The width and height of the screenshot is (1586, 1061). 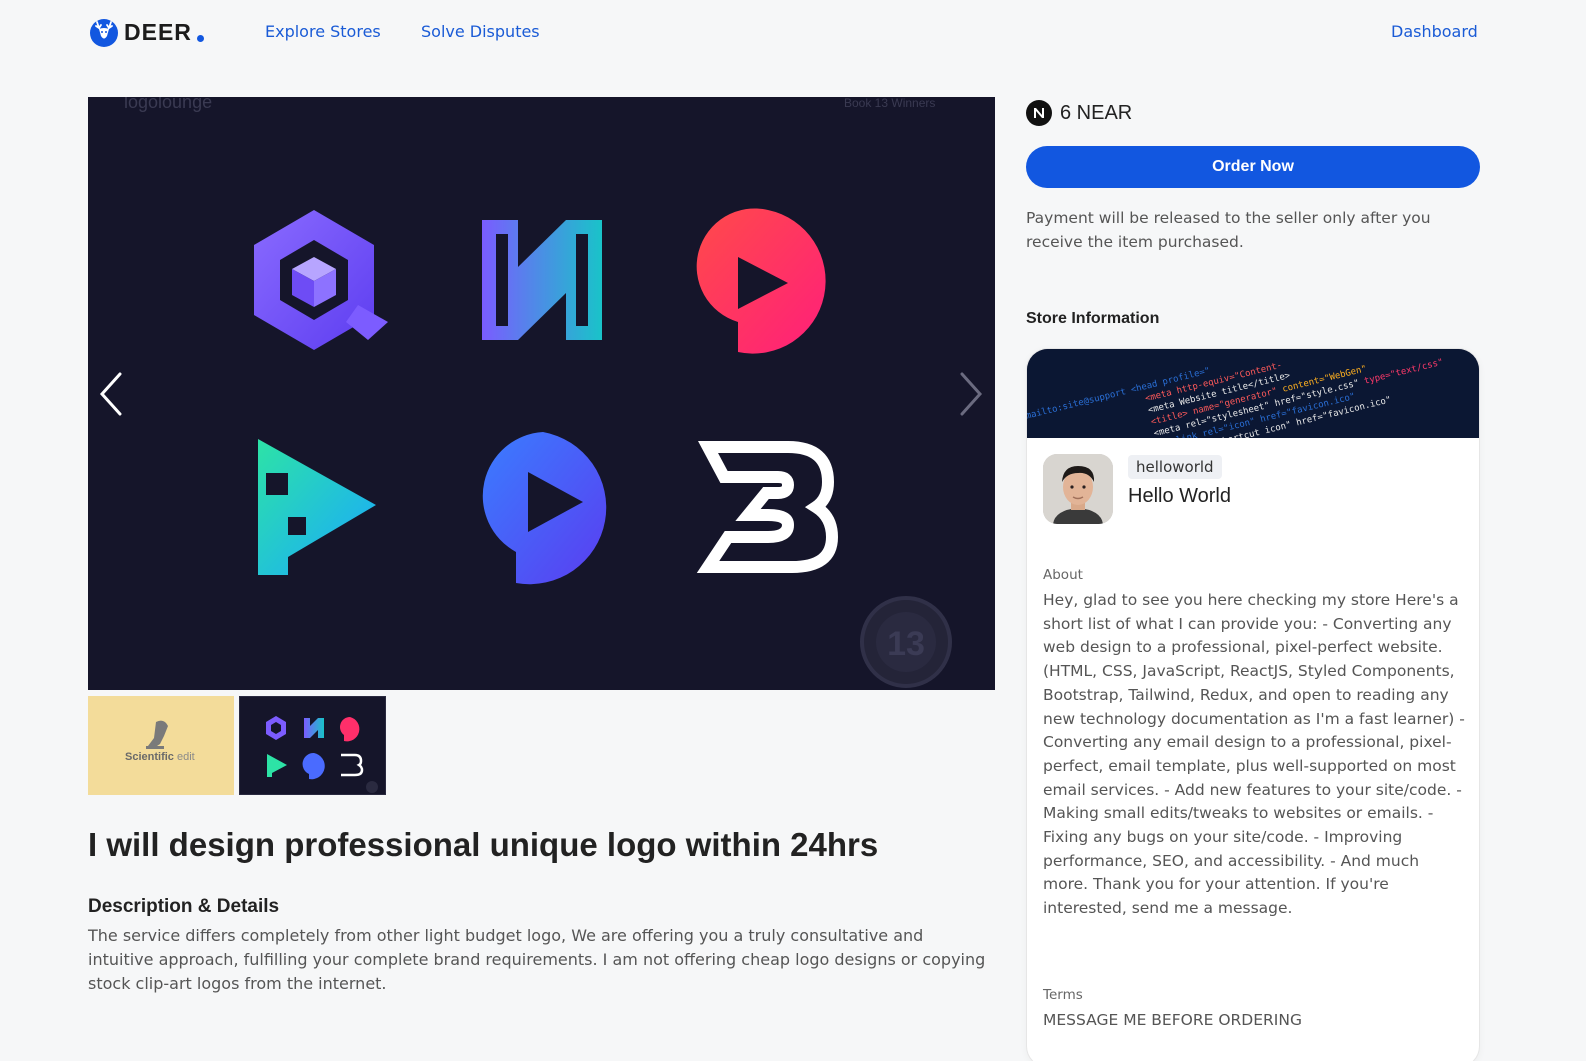 I want to click on description-heading: Description & Details, so click(x=184, y=906).